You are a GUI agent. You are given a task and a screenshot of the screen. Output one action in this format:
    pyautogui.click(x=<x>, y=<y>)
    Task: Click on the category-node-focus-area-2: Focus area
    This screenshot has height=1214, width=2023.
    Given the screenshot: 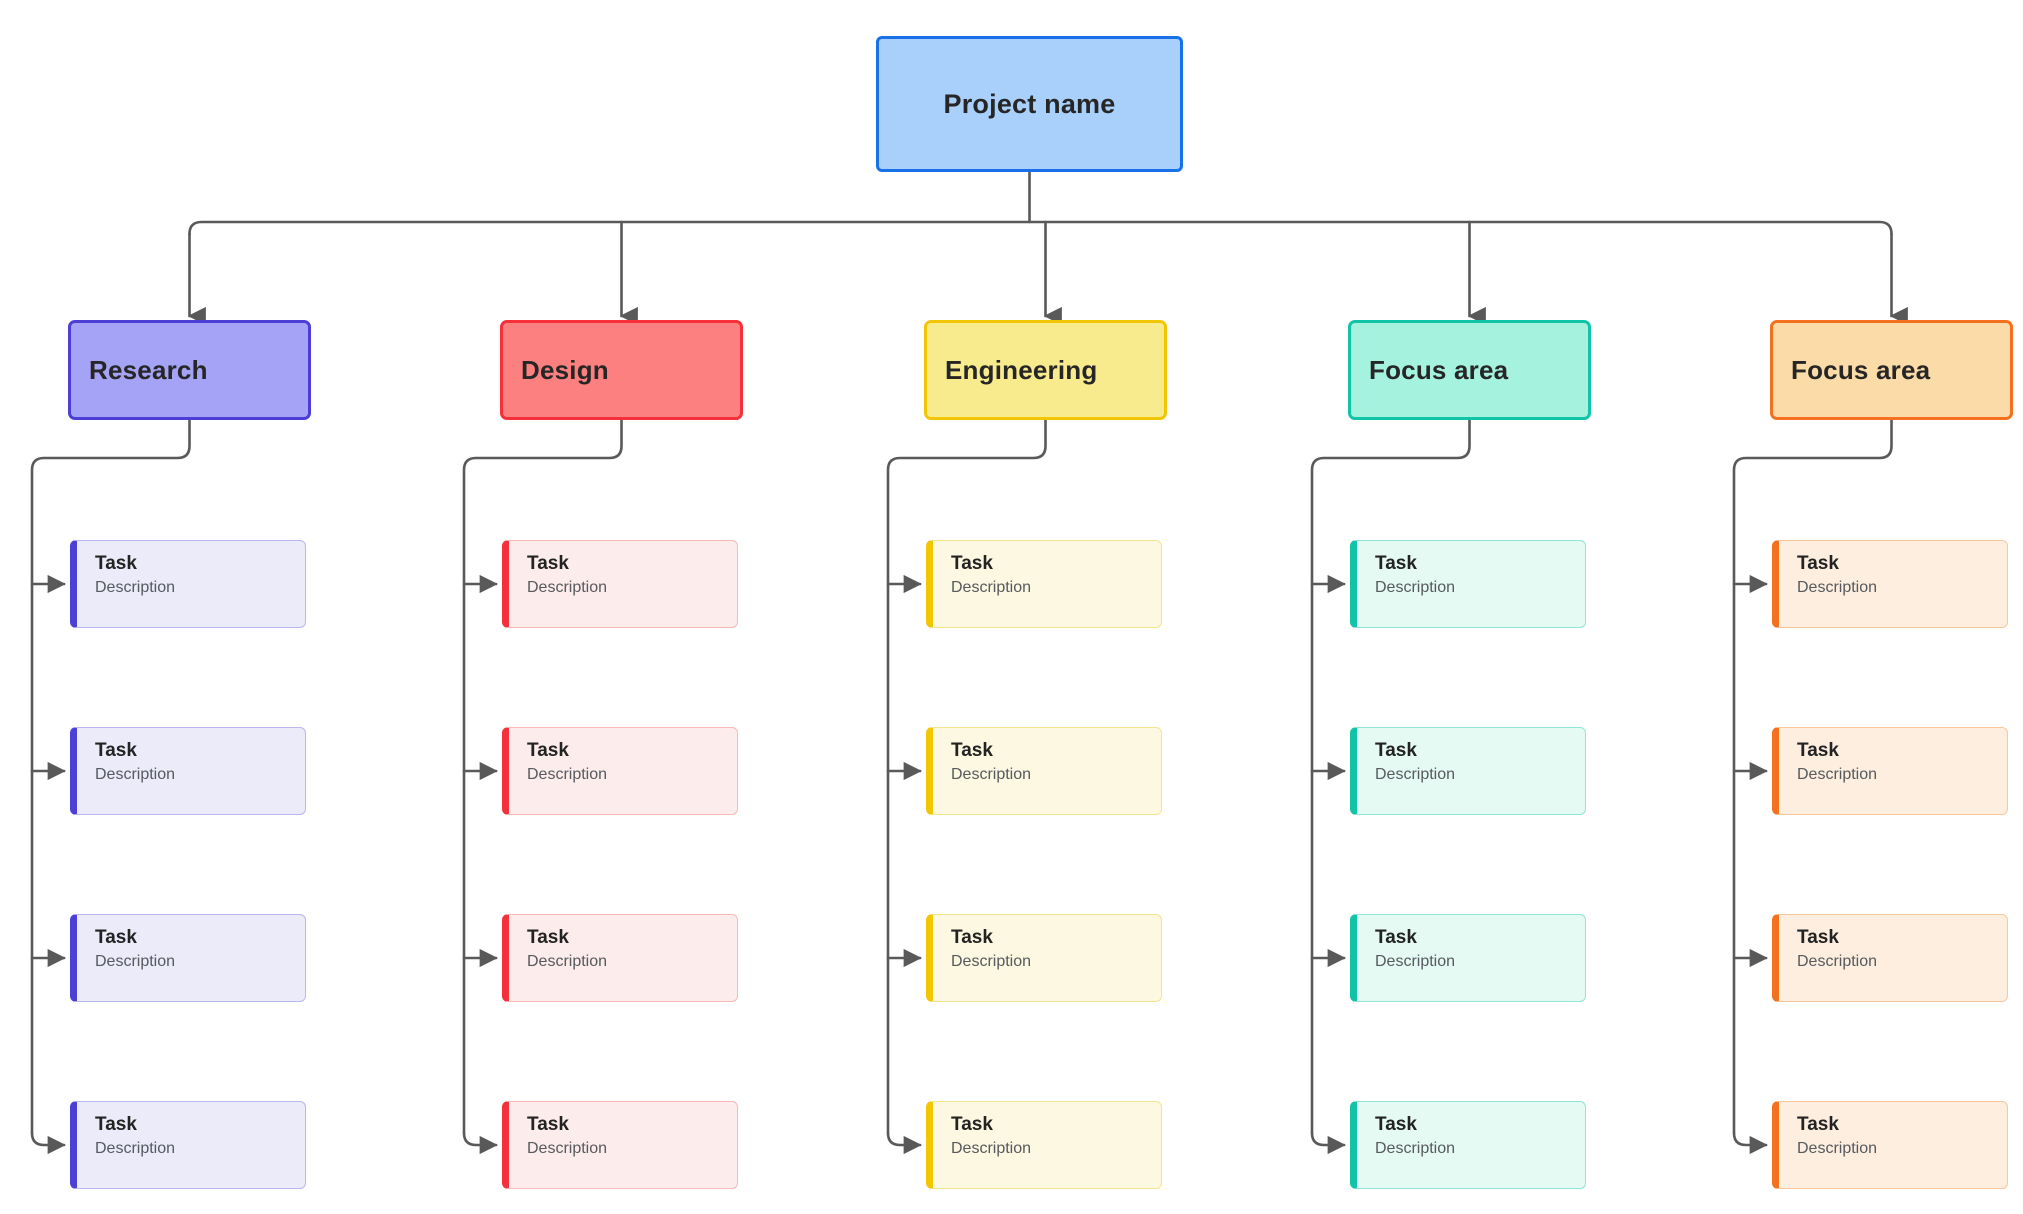 What is the action you would take?
    pyautogui.click(x=1891, y=370)
    